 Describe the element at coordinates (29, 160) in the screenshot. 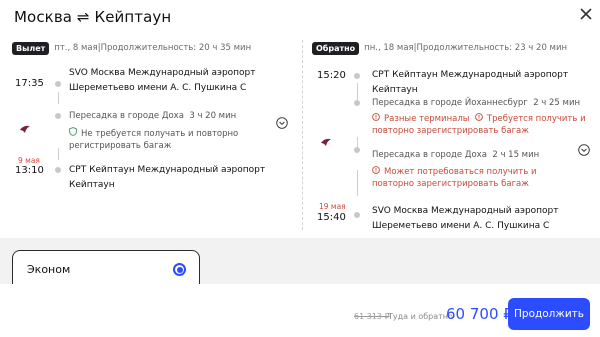

I see `outbound-arrival-date: 9 мая` at that location.